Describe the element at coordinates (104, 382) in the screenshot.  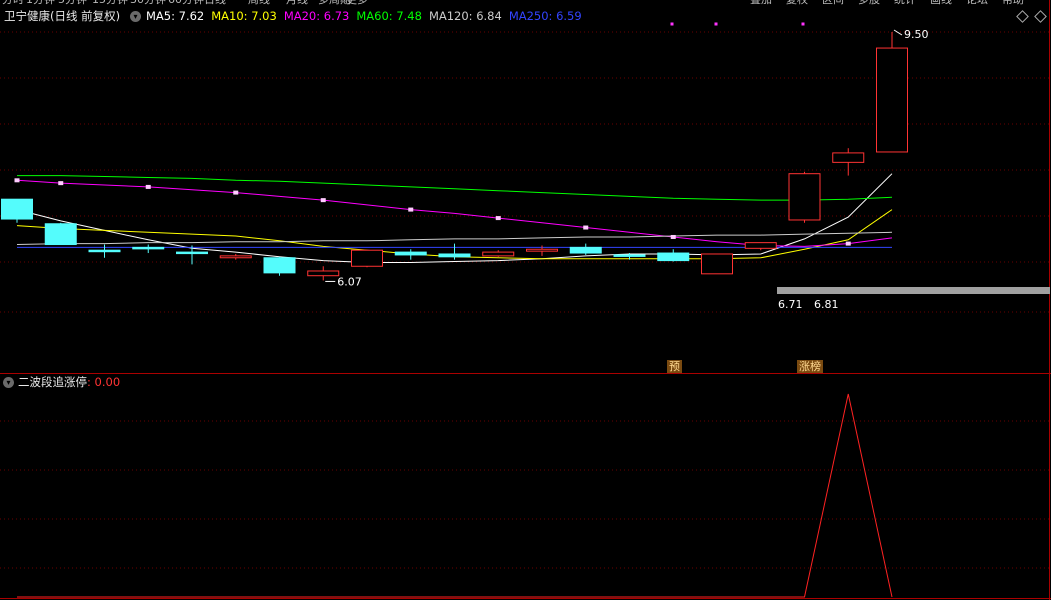
I see `indicator-value: : 0.00` at that location.